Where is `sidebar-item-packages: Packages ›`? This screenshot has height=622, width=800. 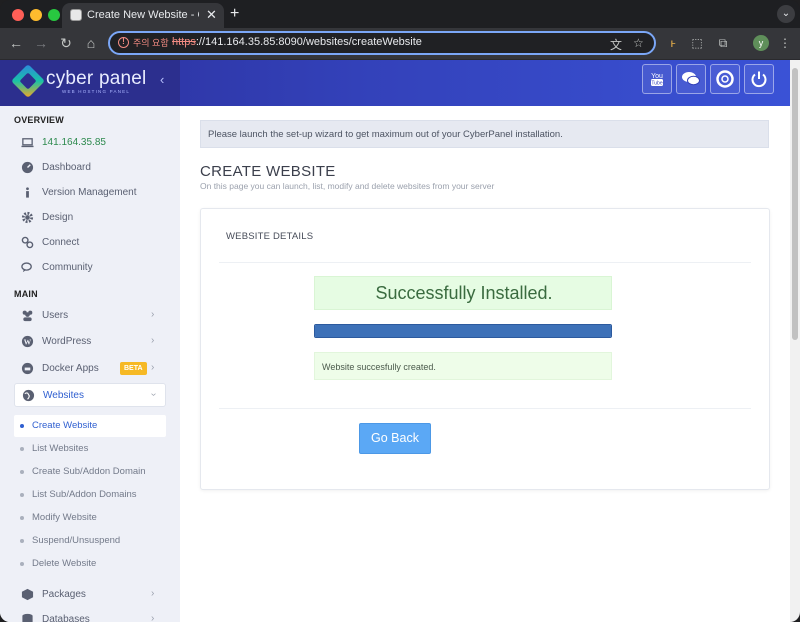
sidebar-item-packages: Packages › is located at coordinates (90, 595).